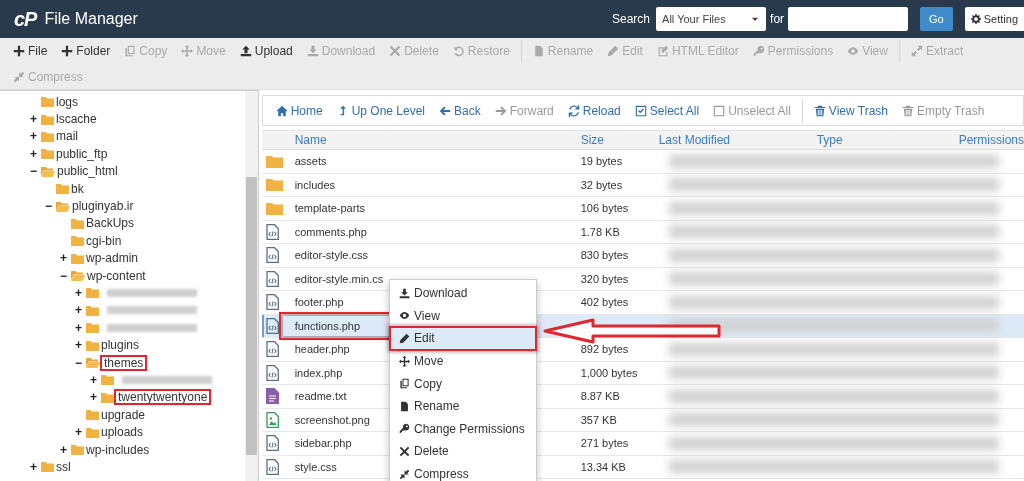  What do you see at coordinates (329, 208) in the screenshot?
I see `file-name: template-parts` at bounding box center [329, 208].